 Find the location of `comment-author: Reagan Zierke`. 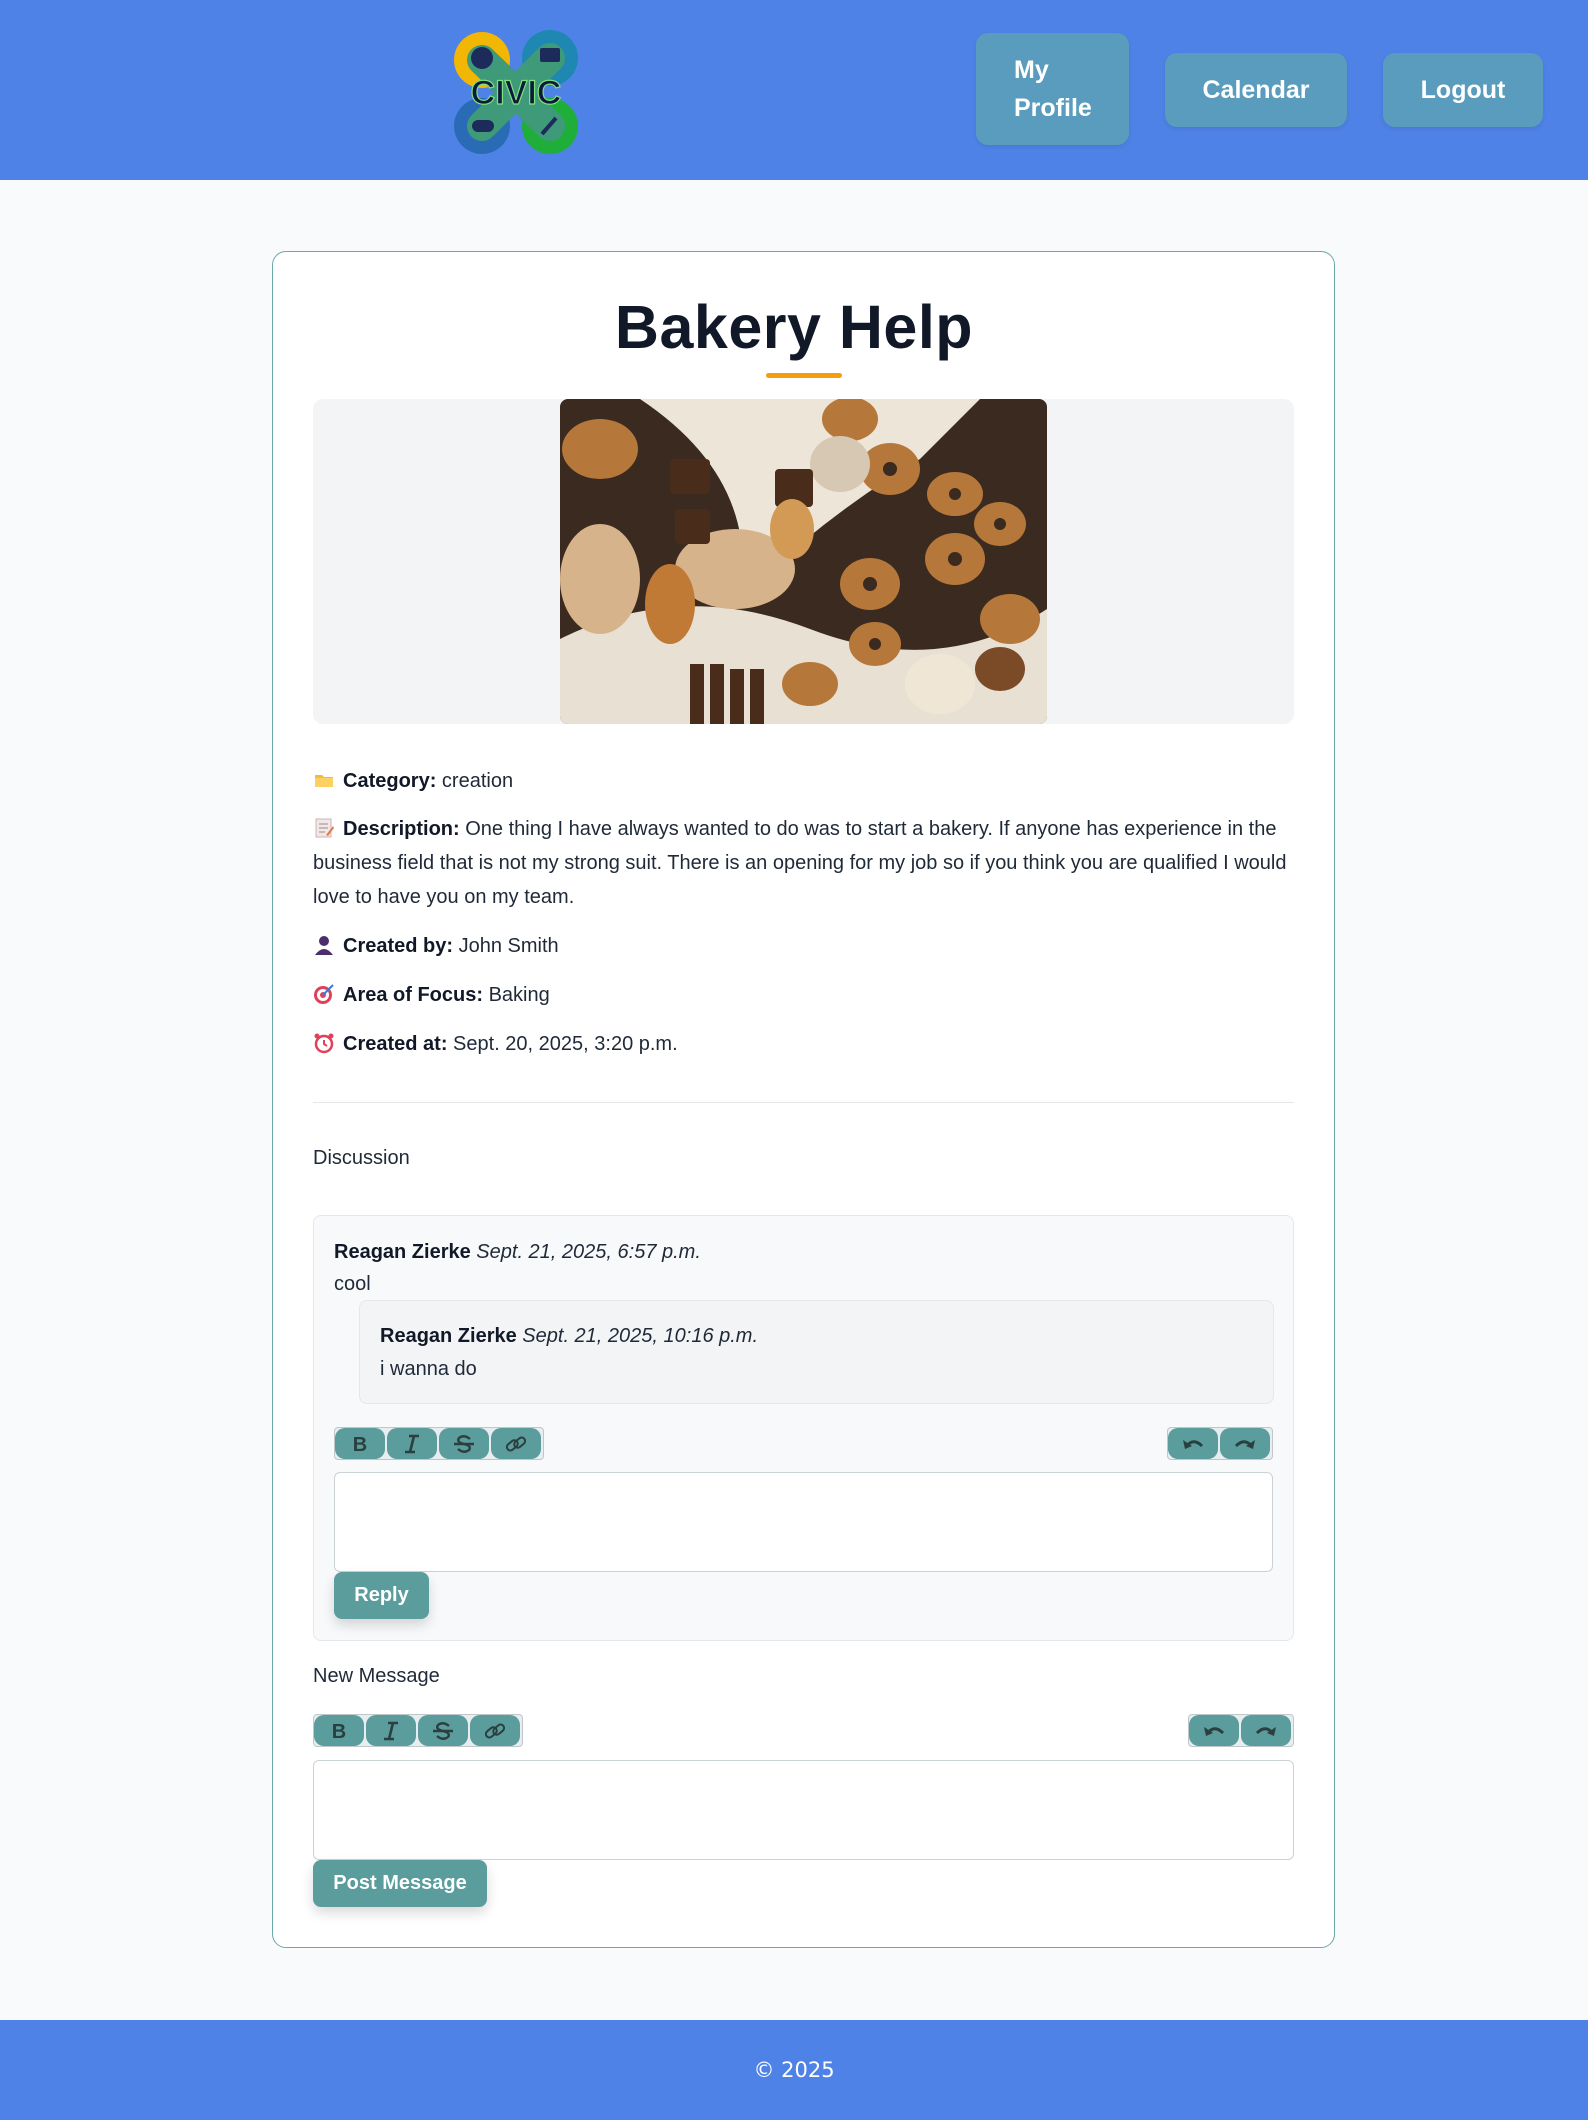

comment-author: Reagan Zierke is located at coordinates (402, 1252).